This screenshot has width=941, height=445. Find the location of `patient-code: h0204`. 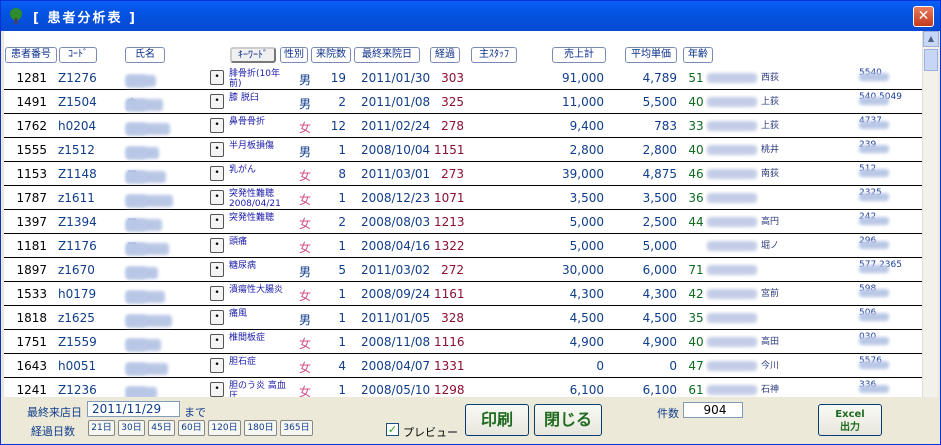

patient-code: h0204 is located at coordinates (77, 126).